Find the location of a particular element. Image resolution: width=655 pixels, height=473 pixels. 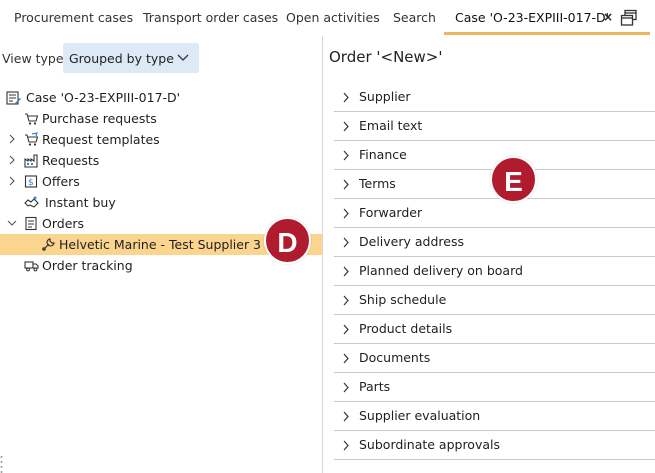

section-label: Subordinate approvals is located at coordinates (429, 444).